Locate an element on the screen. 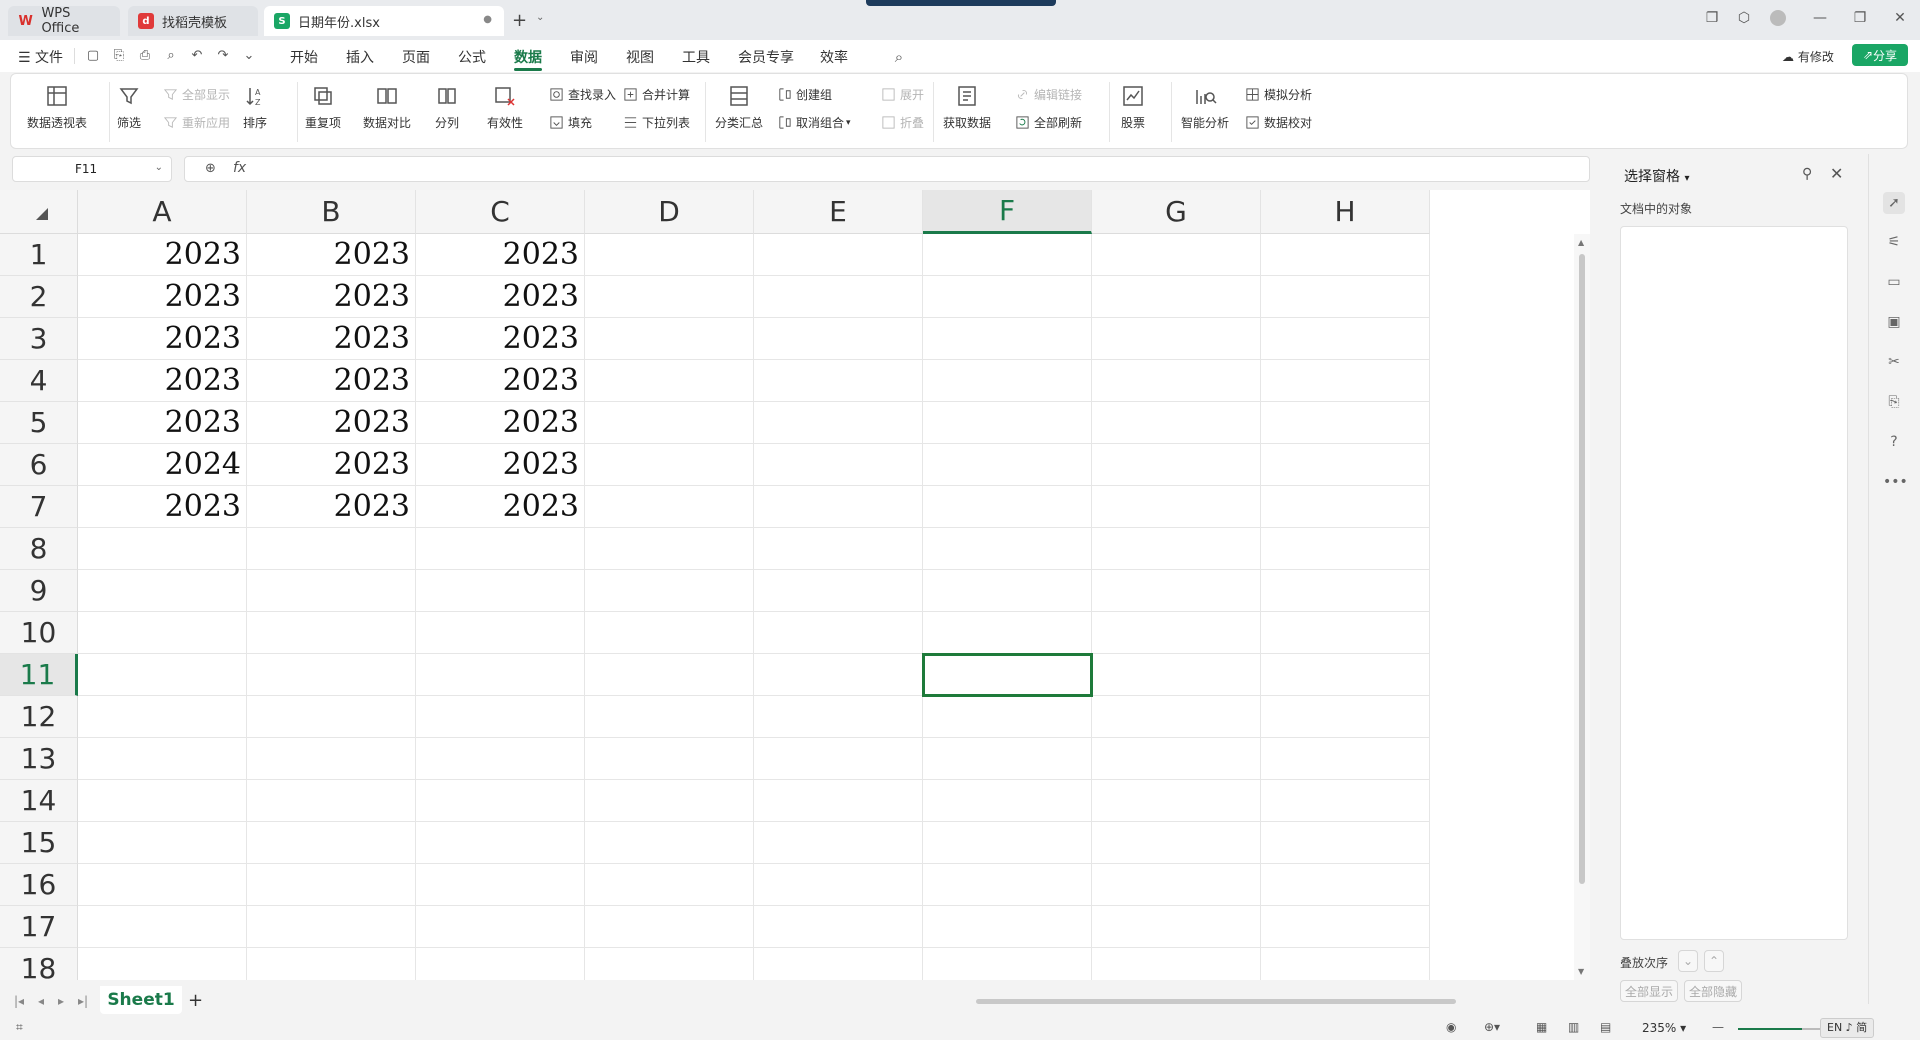  cell-b3: 2023 is located at coordinates (331, 339).